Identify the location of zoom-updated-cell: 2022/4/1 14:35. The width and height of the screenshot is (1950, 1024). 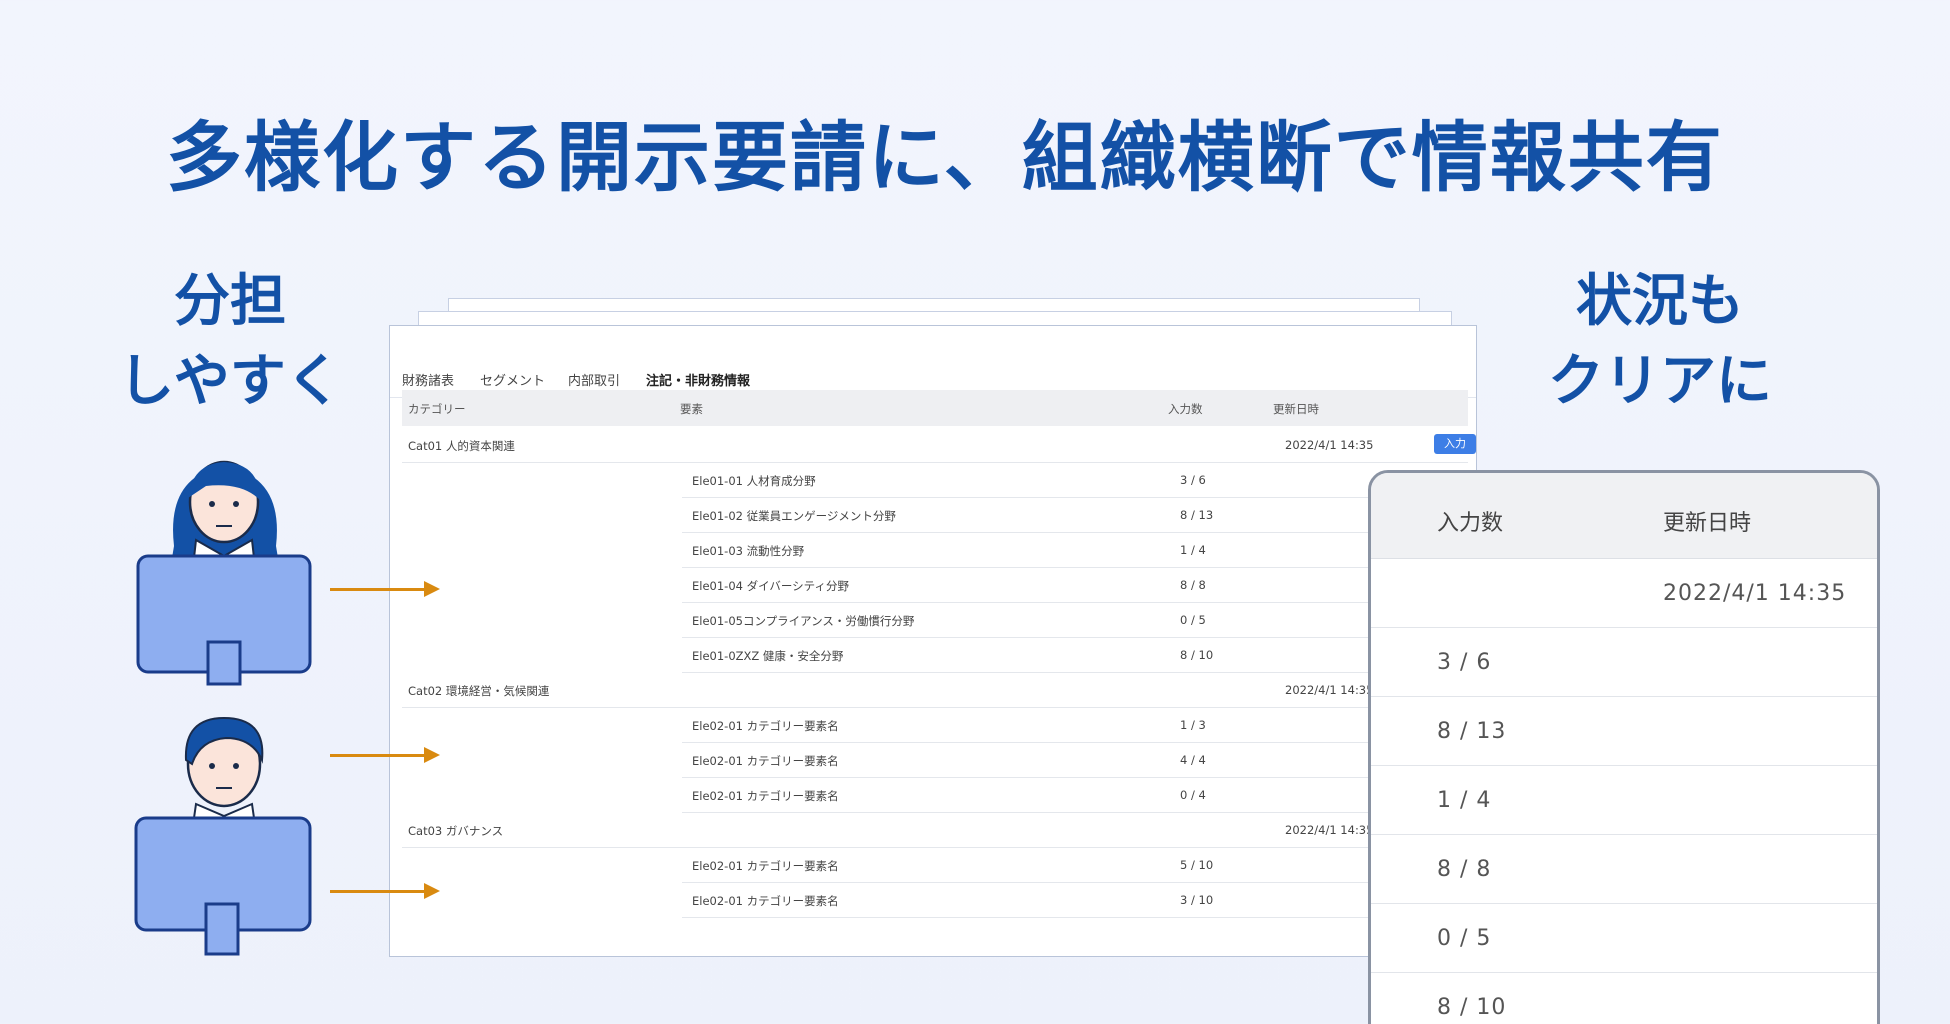
(1755, 593).